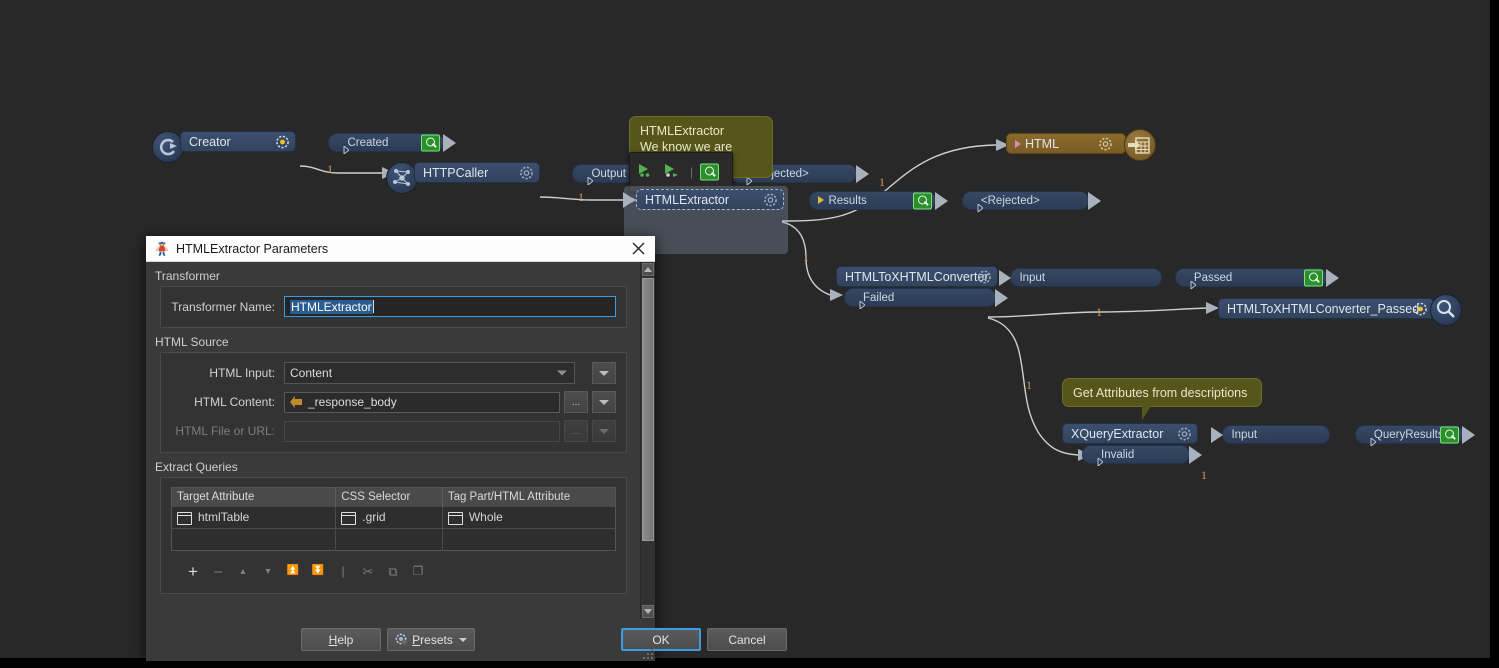 This screenshot has height=668, width=1499. I want to click on httpcaller-header: HTTPCaller, so click(477, 172).